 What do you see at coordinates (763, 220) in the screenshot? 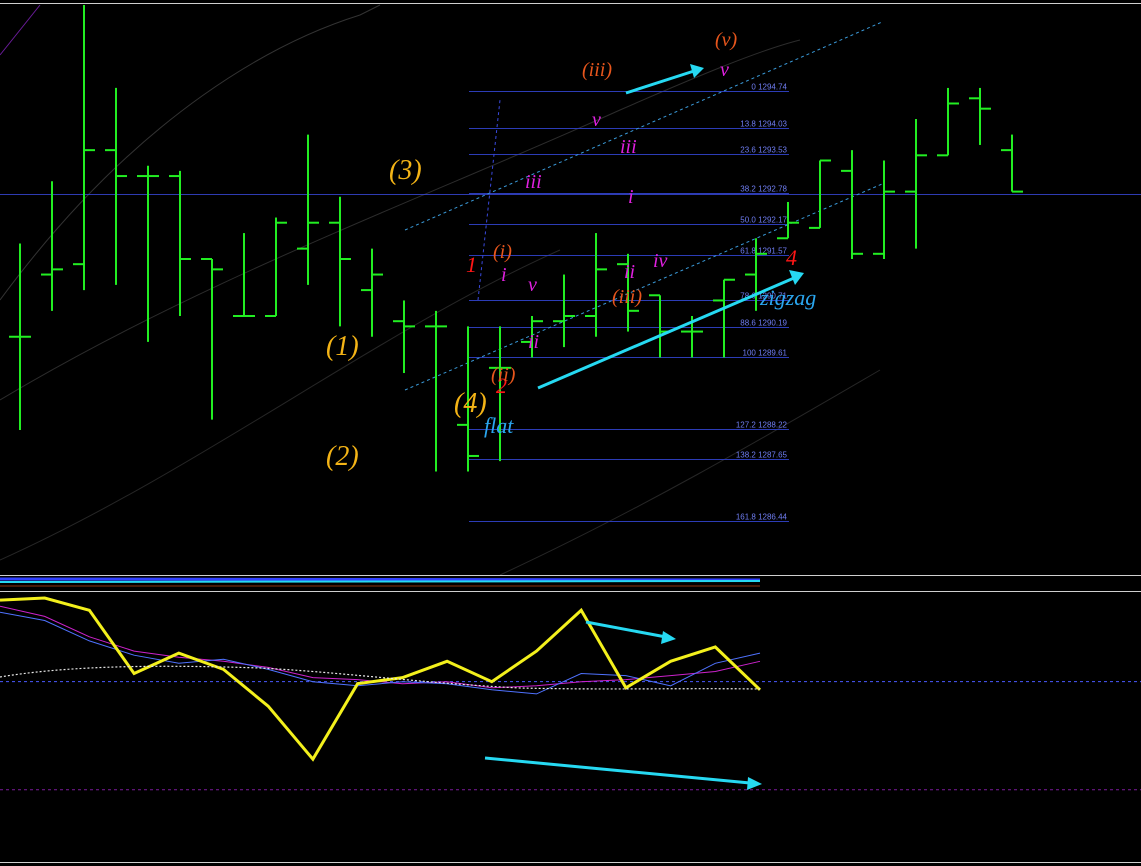
I see `fib-level-label: 50.0 1292.17` at bounding box center [763, 220].